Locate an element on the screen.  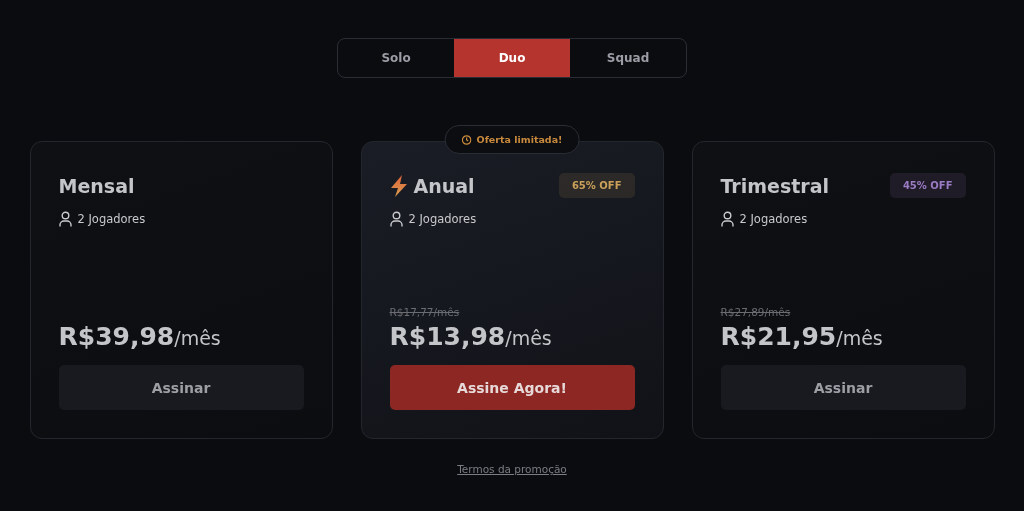
plan-title: Mensal is located at coordinates (96, 185).